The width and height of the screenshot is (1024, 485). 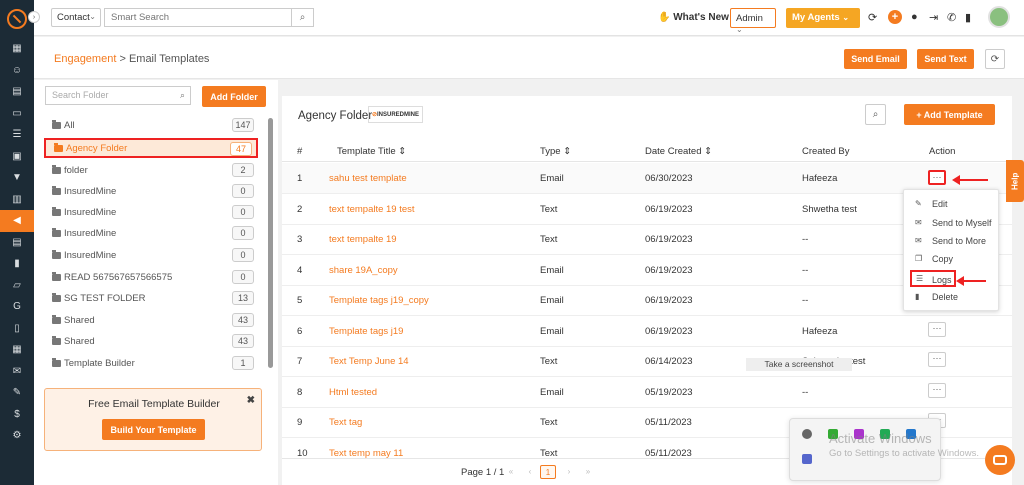 I want to click on contacts-nav-icon: ☺, so click(x=17, y=71).